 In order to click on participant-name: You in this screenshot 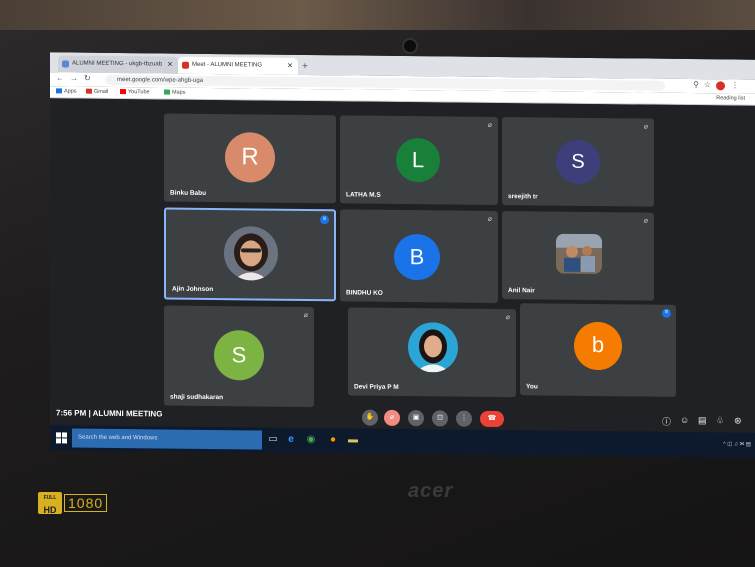, I will do `click(532, 387)`.